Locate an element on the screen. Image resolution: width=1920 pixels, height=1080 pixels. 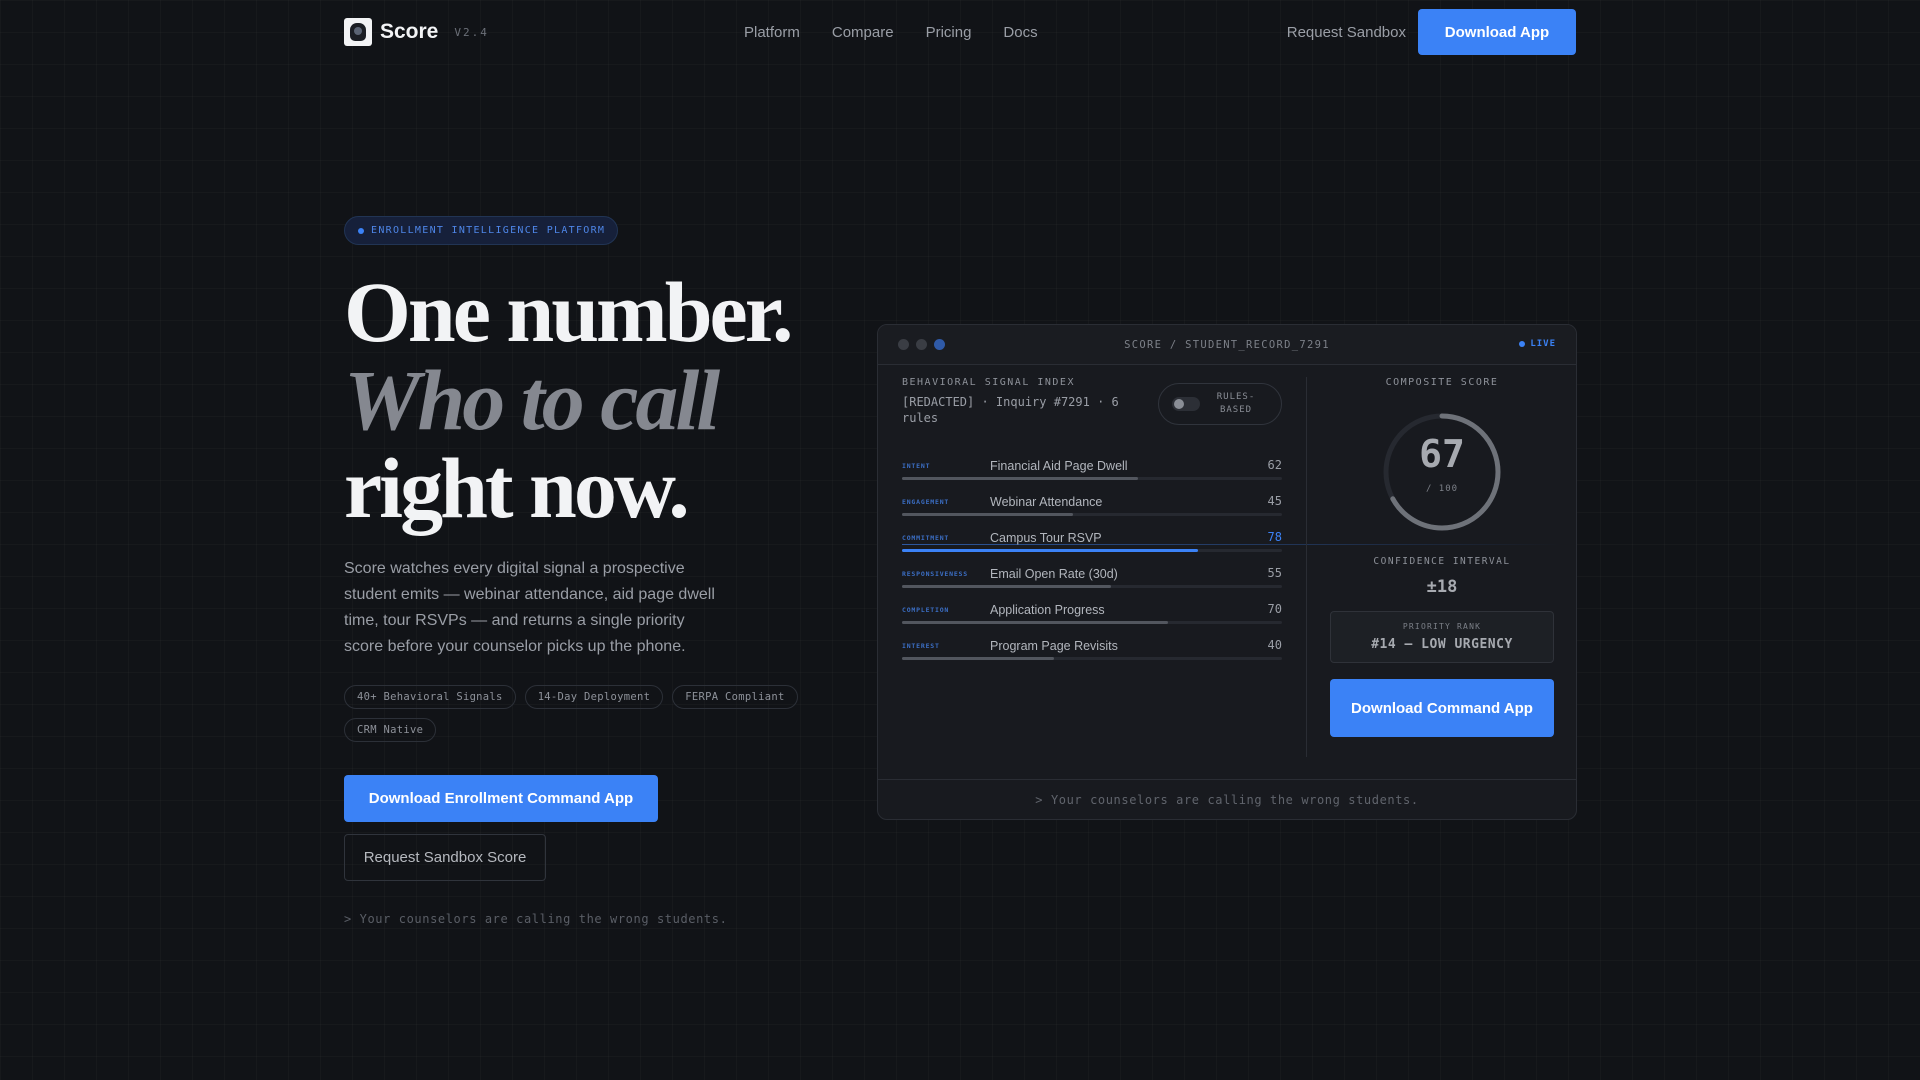
signal-row: INTENT Financial Aid Page Dwell 62 is located at coordinates (1092, 474).